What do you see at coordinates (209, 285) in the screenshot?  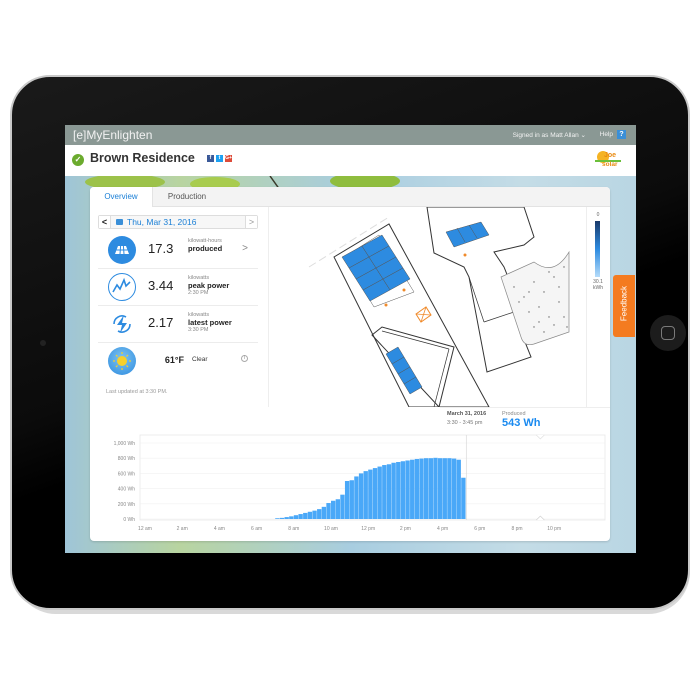 I see `peak-power-label: peak power` at bounding box center [209, 285].